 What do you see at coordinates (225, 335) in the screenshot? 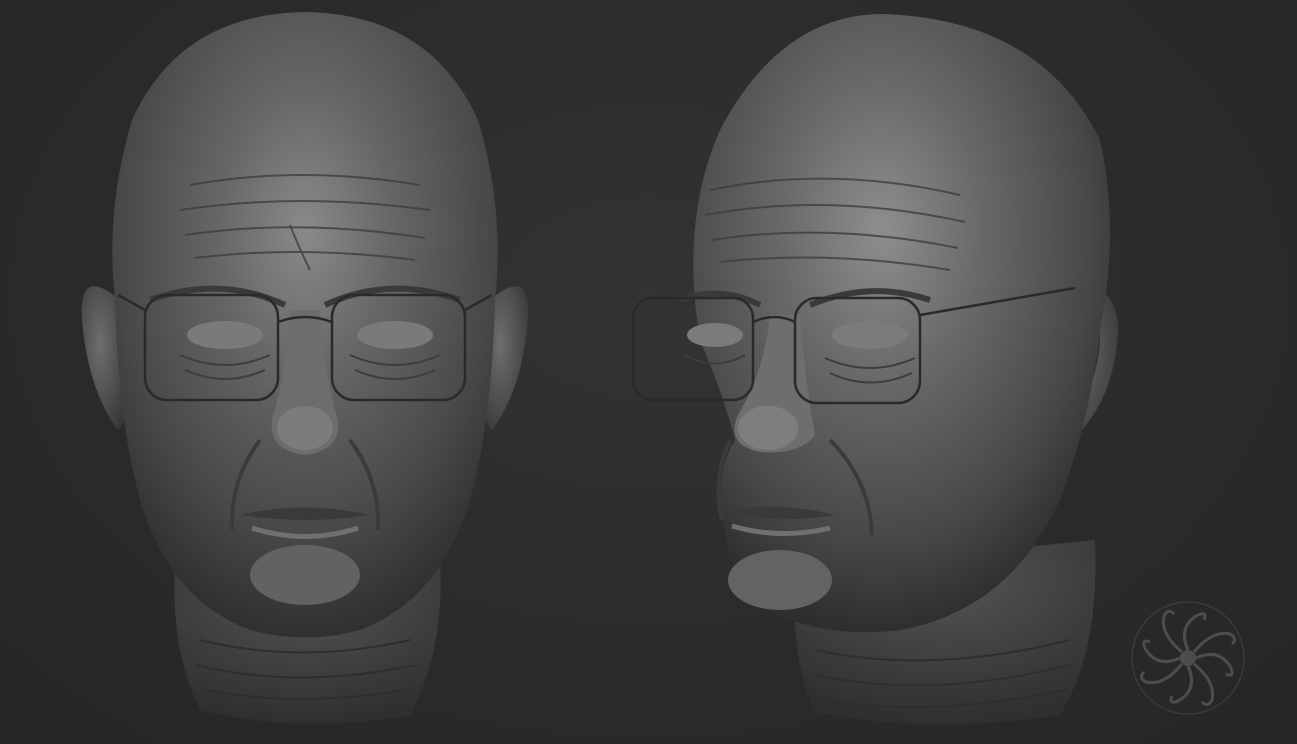
I see `front-left-eye` at bounding box center [225, 335].